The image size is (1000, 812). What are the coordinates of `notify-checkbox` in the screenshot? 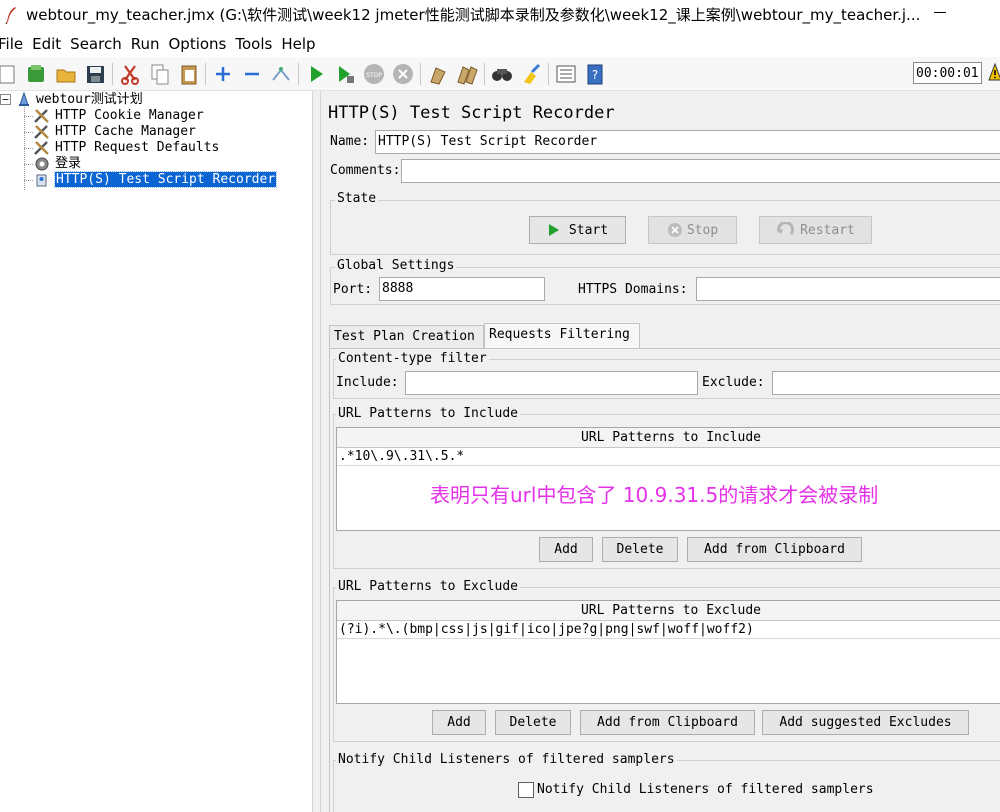 It's located at (526, 790).